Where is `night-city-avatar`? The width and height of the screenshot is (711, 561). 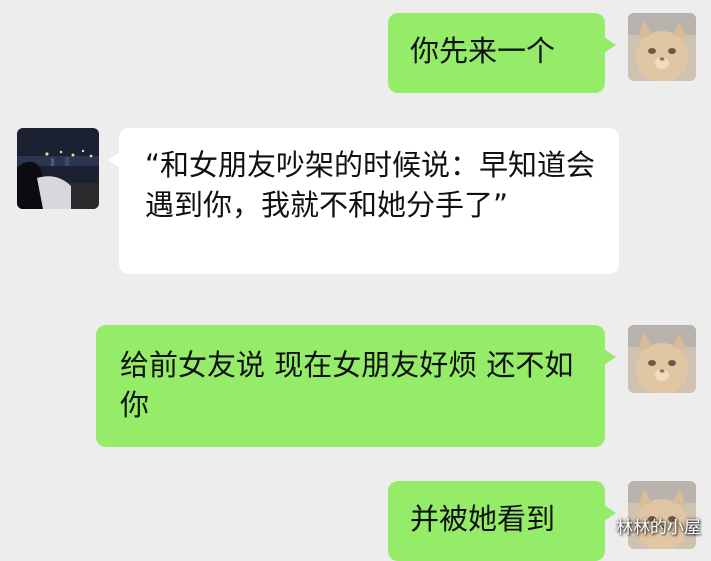 night-city-avatar is located at coordinates (58, 168).